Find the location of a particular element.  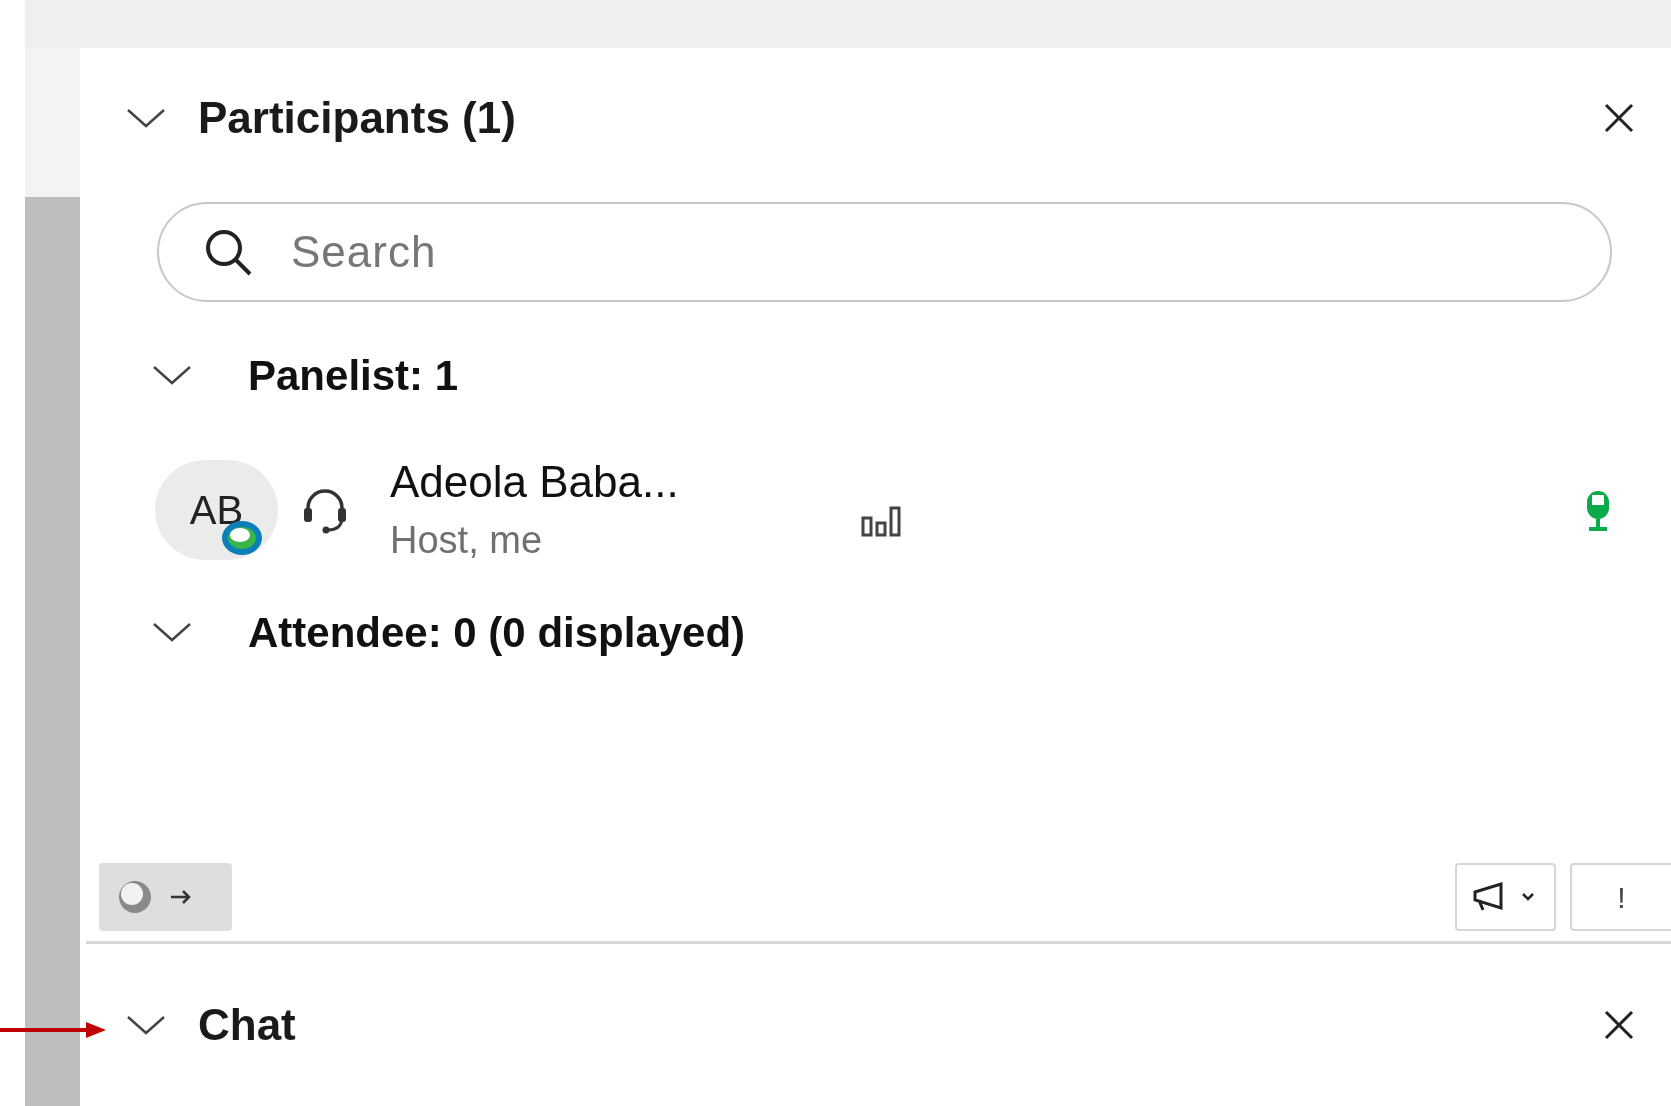

group-label: Attendee: 0 (0 displayed) is located at coordinates (497, 632).